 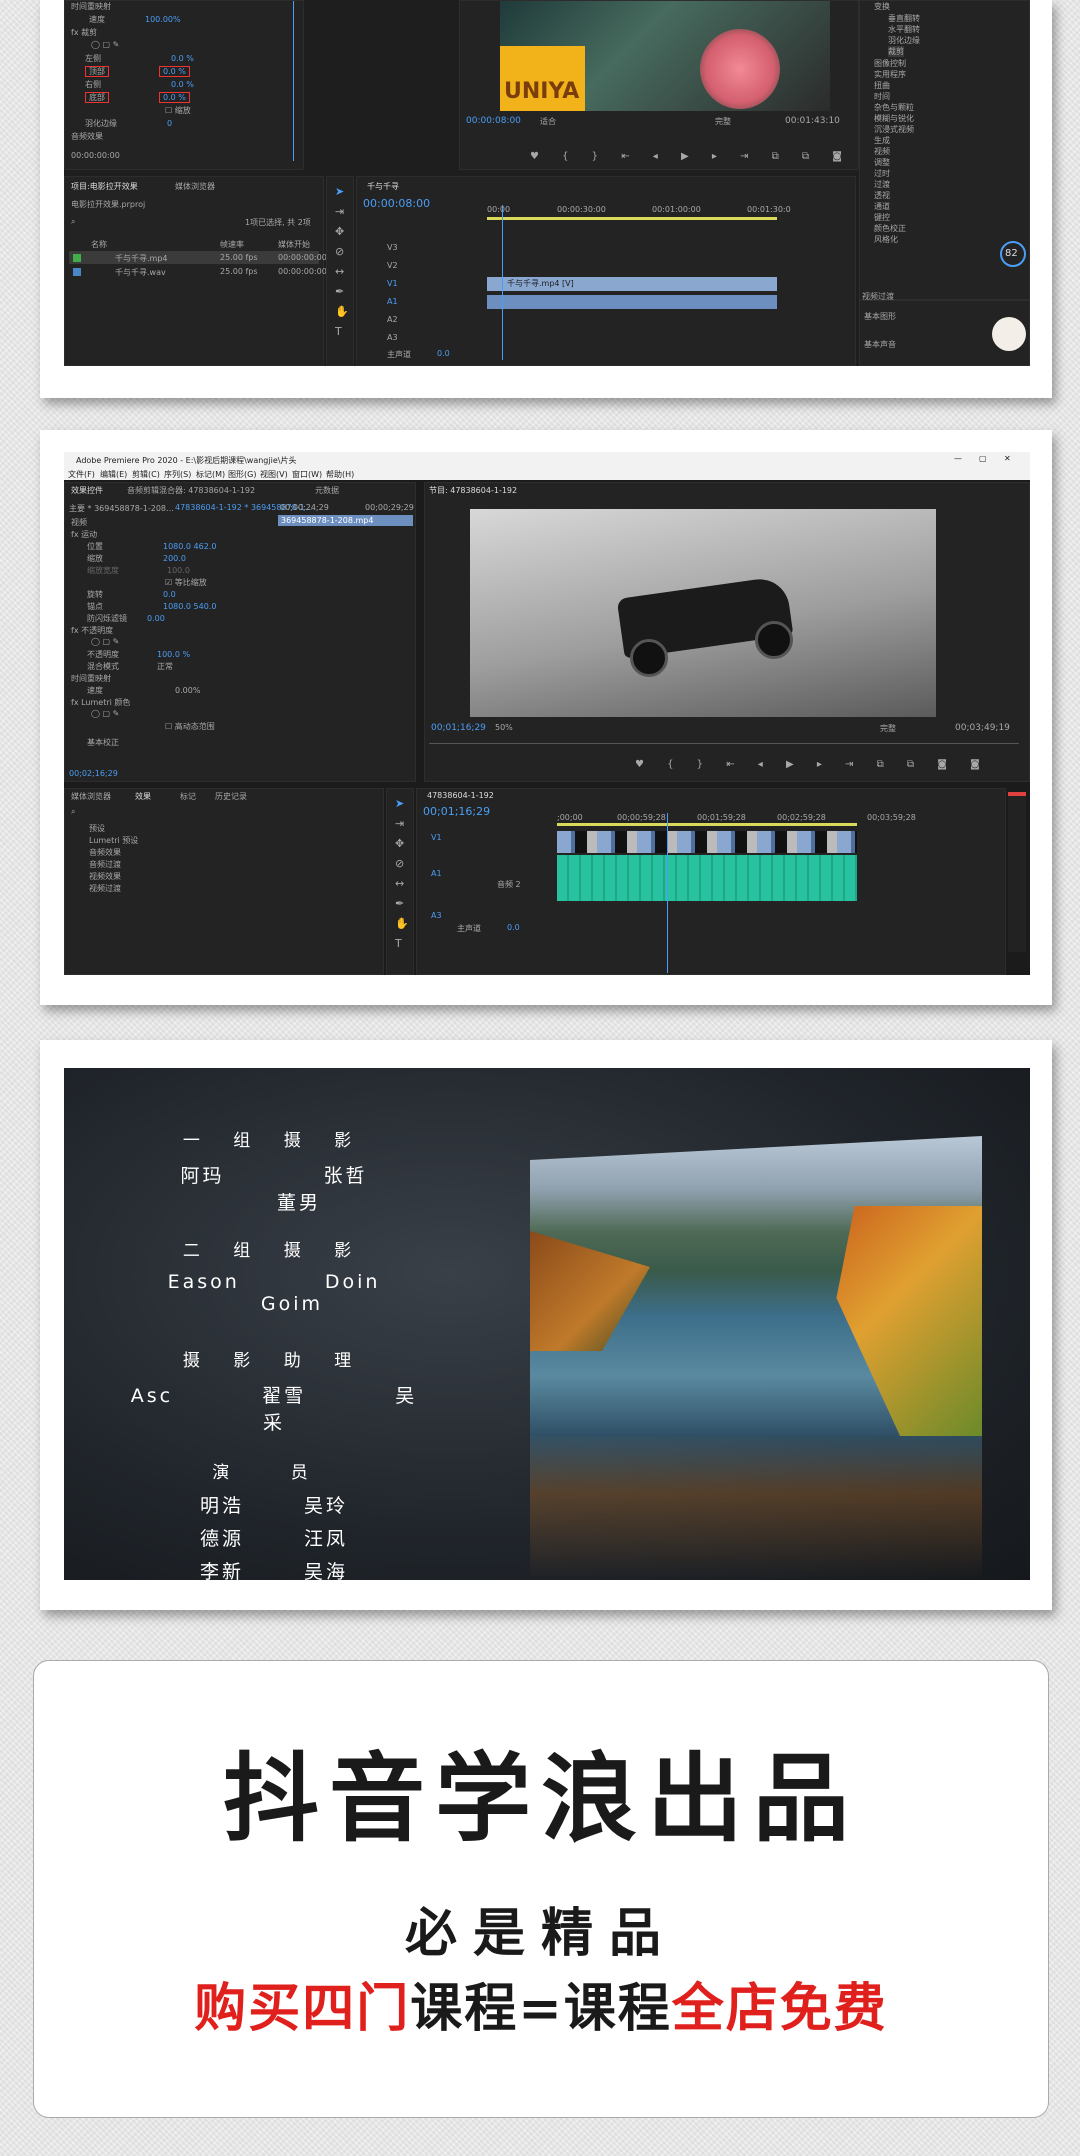 I want to click on effect-row: fx 运动, so click(x=84, y=534).